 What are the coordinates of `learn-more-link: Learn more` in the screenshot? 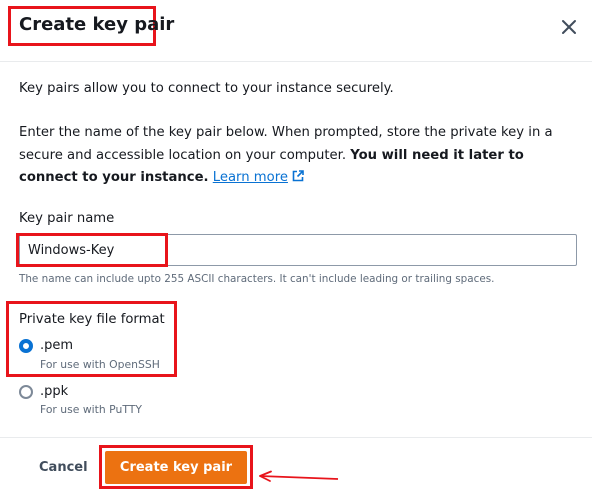 It's located at (258, 177).